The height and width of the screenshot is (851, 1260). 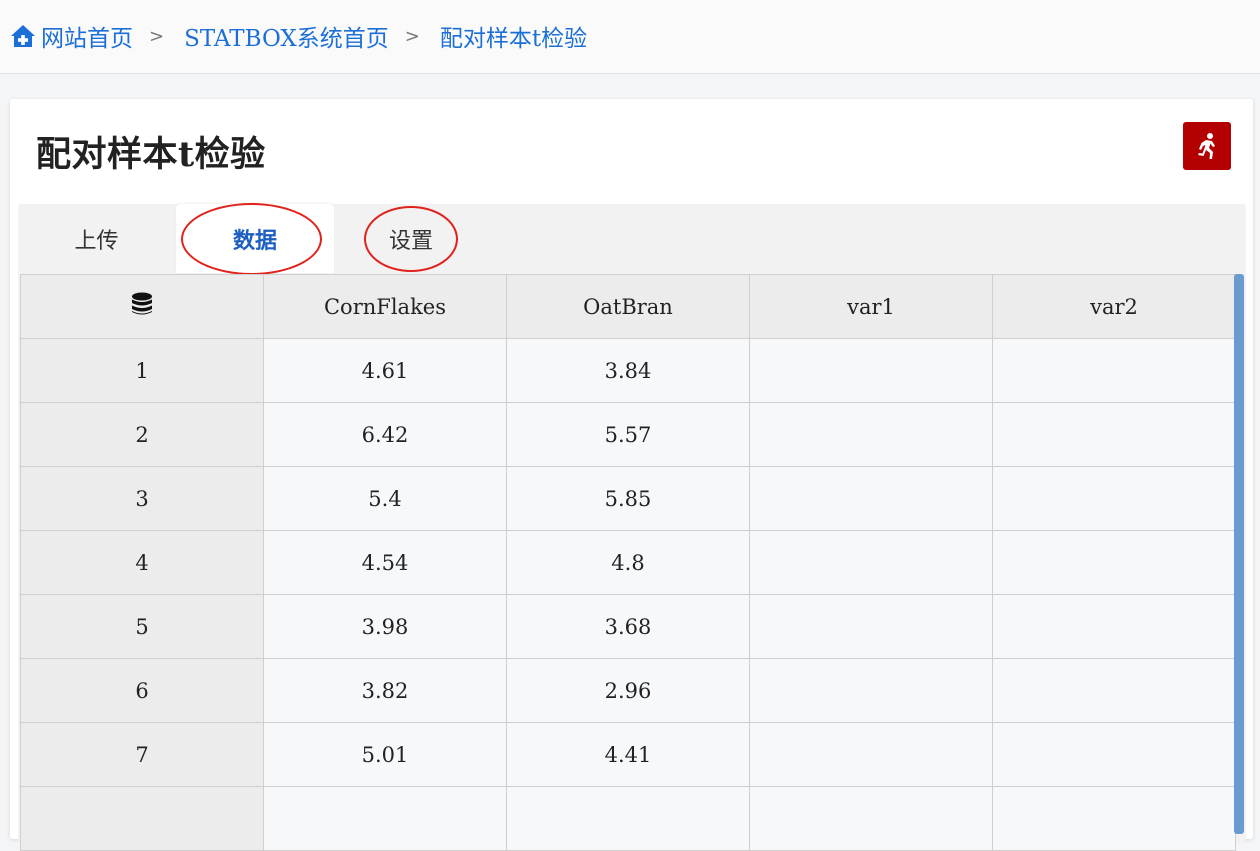 I want to click on grid-cell: 3.68, so click(x=628, y=626).